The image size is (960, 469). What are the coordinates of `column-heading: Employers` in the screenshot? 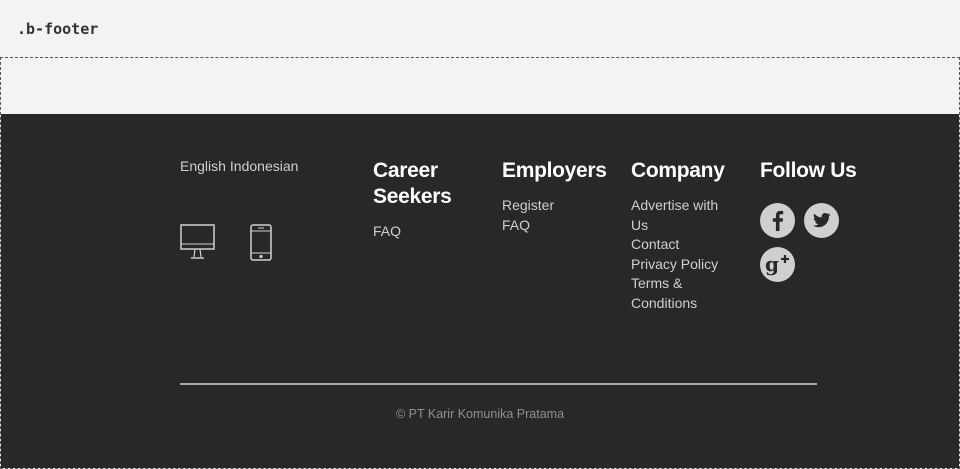 It's located at (554, 170).